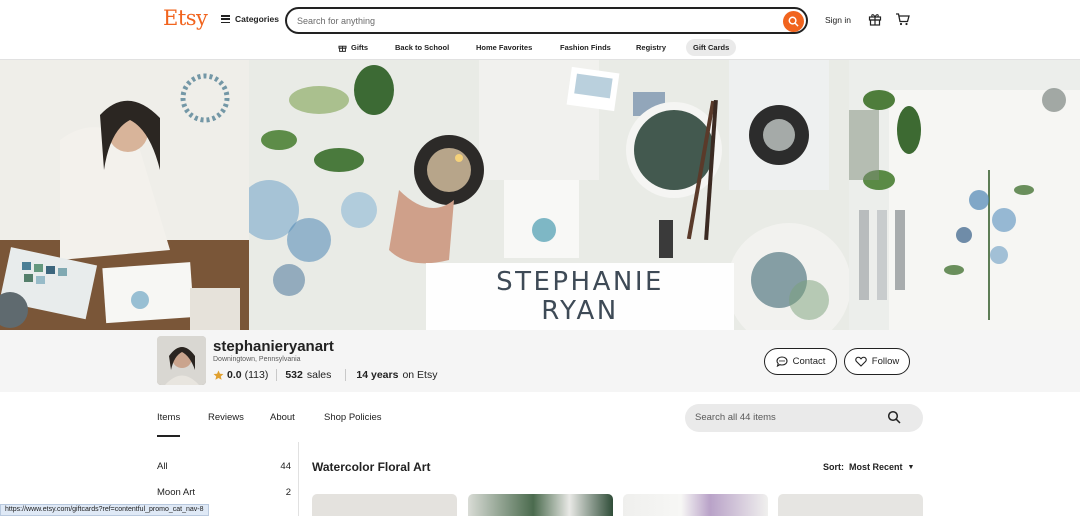  What do you see at coordinates (911, 467) in the screenshot?
I see `caret-down-icon: ▼` at bounding box center [911, 467].